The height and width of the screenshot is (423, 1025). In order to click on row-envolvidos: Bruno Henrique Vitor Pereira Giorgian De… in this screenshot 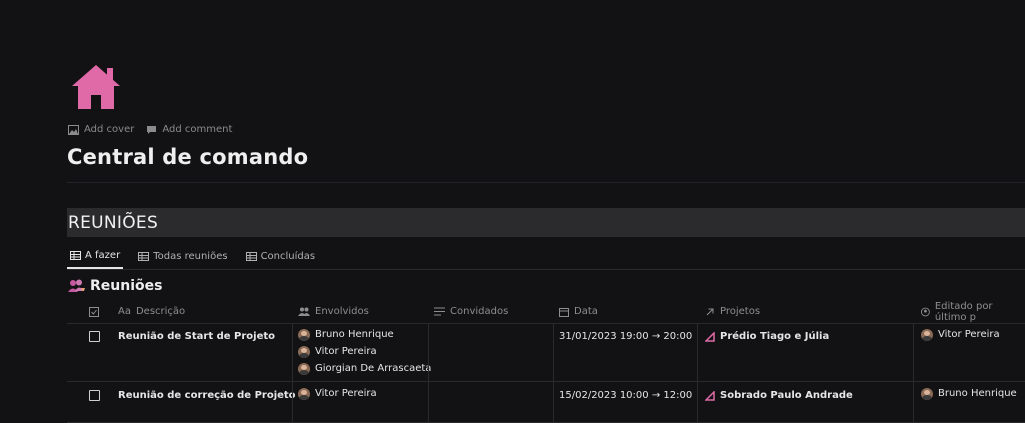, I will do `click(364, 353)`.